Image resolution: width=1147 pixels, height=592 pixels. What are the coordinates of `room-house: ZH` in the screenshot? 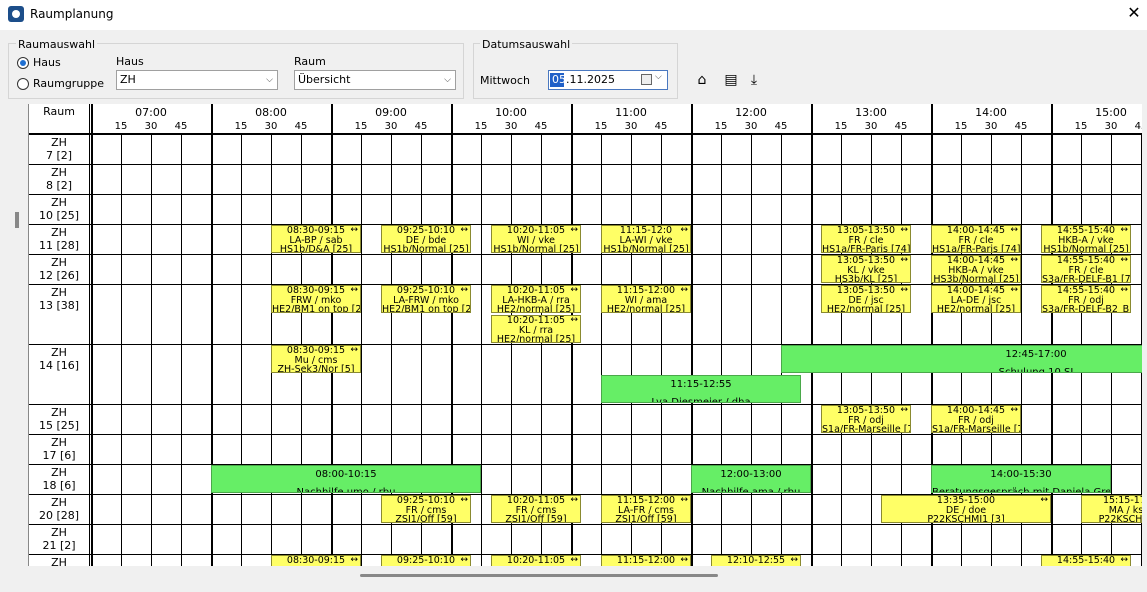 It's located at (59, 532).